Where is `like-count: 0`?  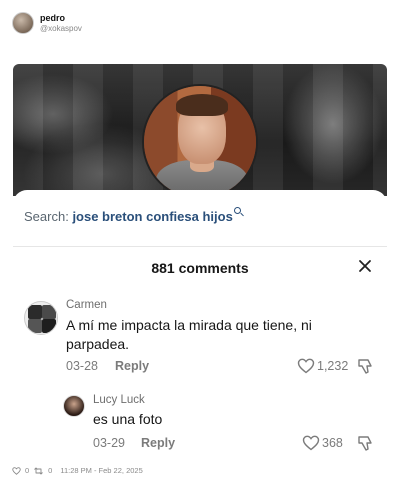
like-count: 0 is located at coordinates (27, 470).